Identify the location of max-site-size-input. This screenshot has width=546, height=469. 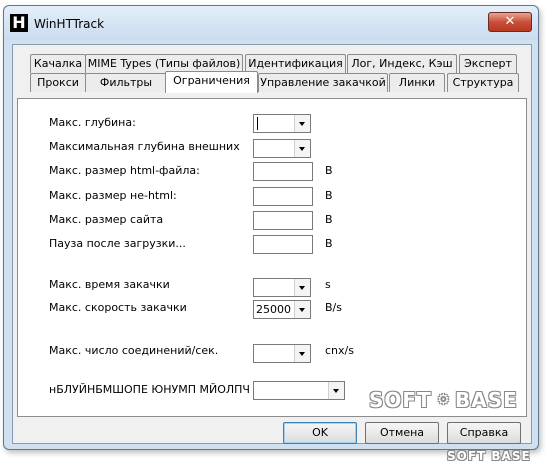
(283, 220).